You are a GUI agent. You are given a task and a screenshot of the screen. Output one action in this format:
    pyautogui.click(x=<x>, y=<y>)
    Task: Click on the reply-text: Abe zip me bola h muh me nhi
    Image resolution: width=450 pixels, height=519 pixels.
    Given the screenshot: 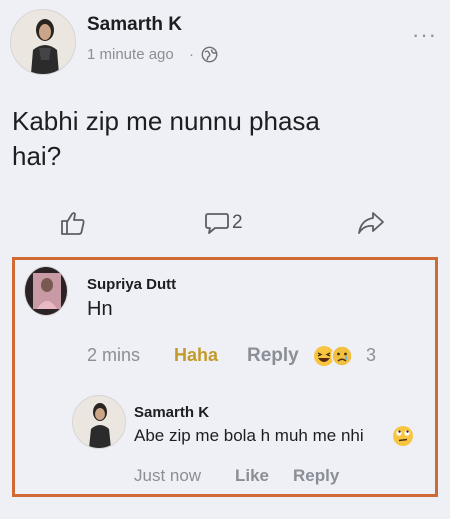 What is the action you would take?
    pyautogui.click(x=249, y=435)
    